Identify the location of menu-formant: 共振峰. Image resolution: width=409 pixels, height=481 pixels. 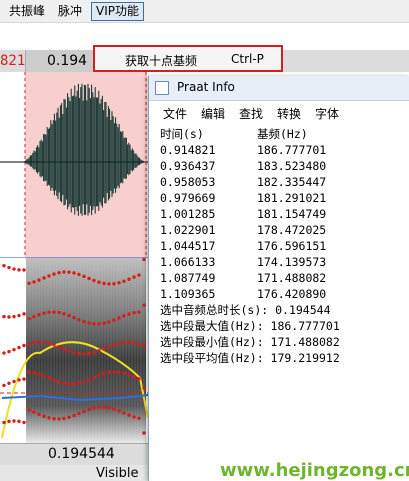
(27, 11).